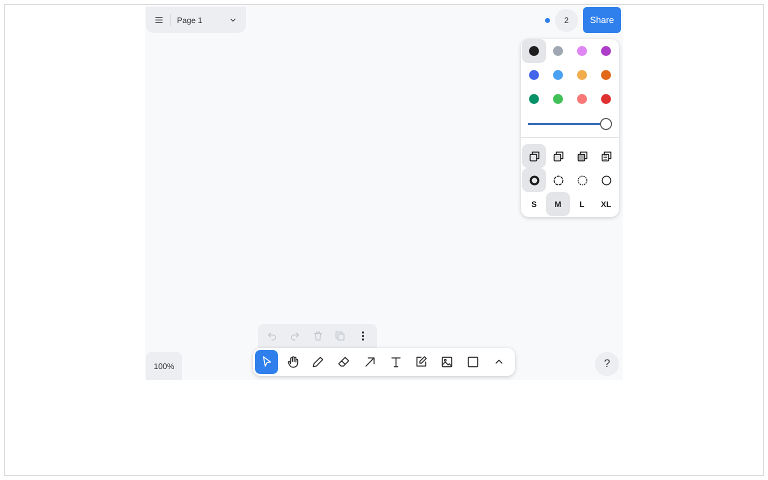 The image size is (768, 480). What do you see at coordinates (421, 362) in the screenshot?
I see `note-icon` at bounding box center [421, 362].